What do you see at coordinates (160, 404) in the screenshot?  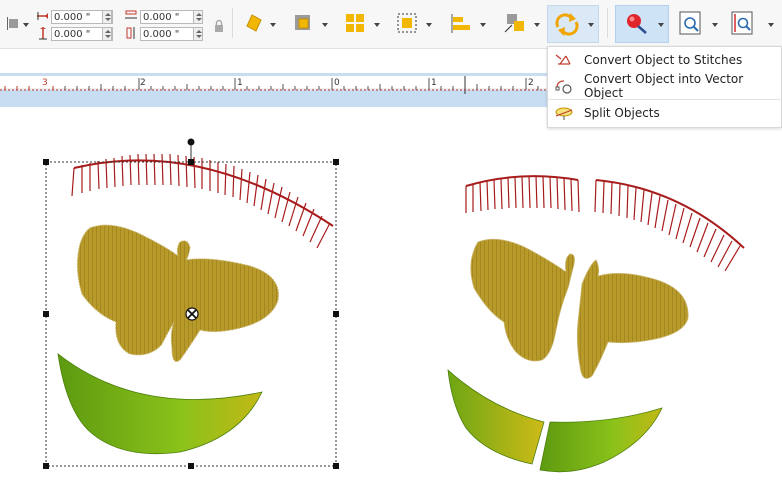 I see `leaf-stitches` at bounding box center [160, 404].